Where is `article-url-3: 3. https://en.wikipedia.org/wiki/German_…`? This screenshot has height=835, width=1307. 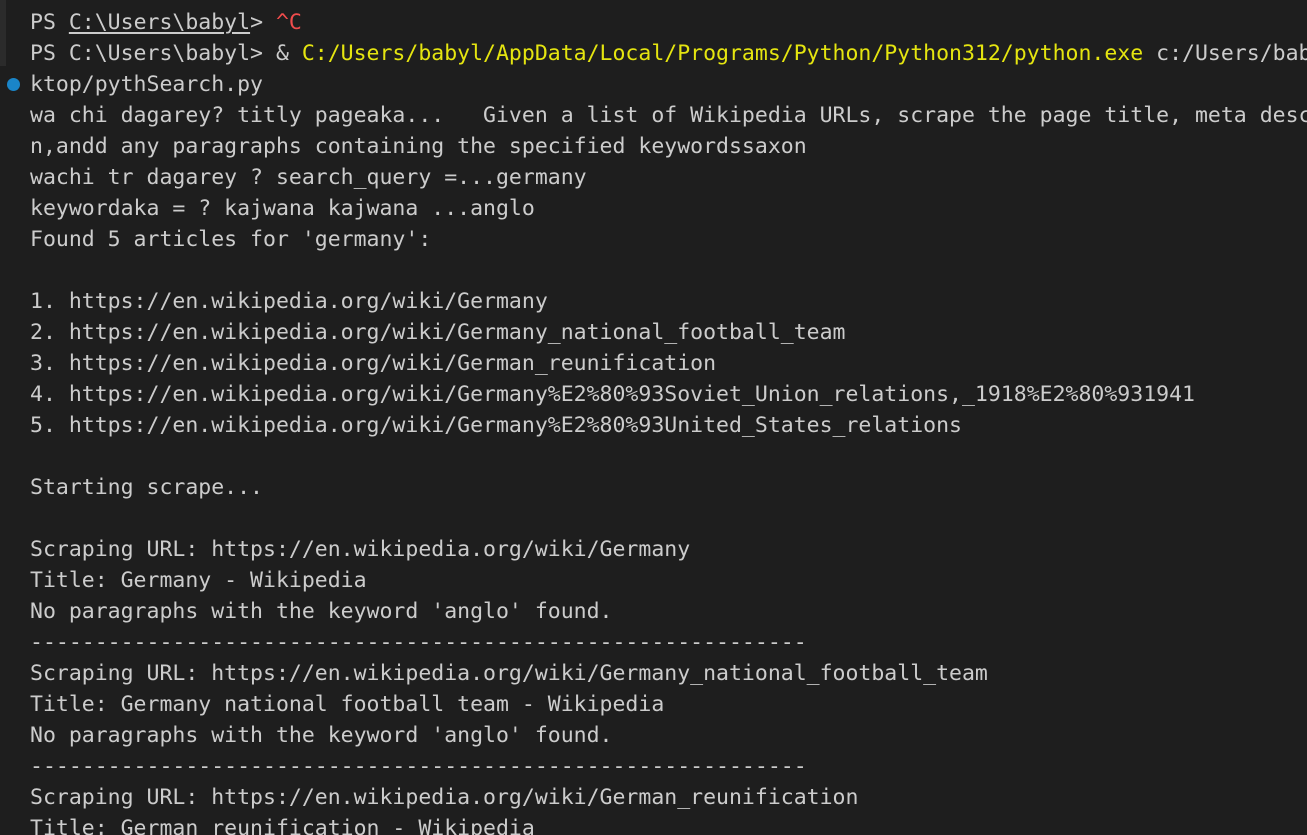 article-url-3: 3. https://en.wikipedia.org/wiki/German_… is located at coordinates (668, 363).